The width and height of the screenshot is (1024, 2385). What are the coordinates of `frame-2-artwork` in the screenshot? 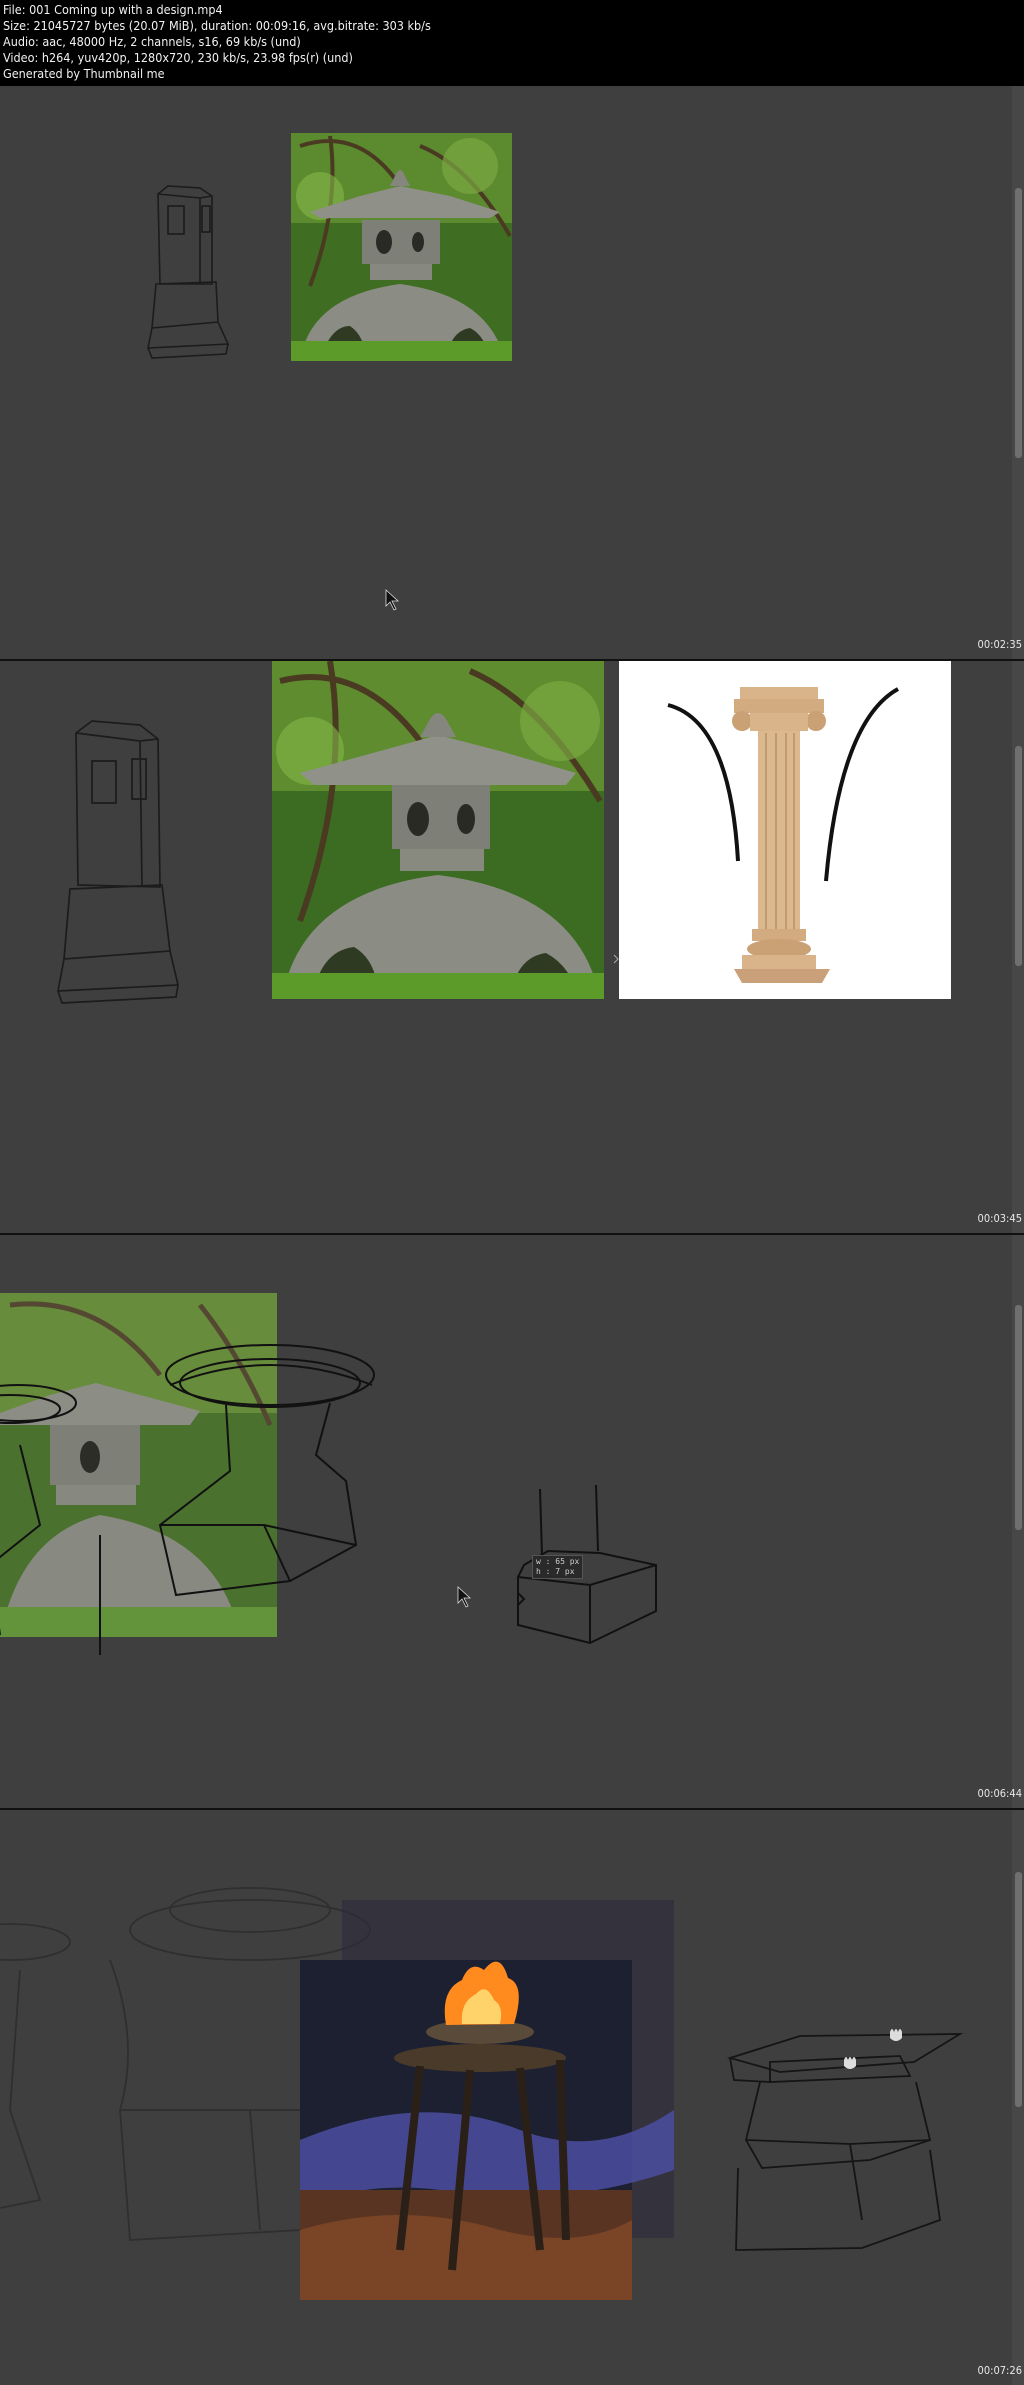 It's located at (503, 832).